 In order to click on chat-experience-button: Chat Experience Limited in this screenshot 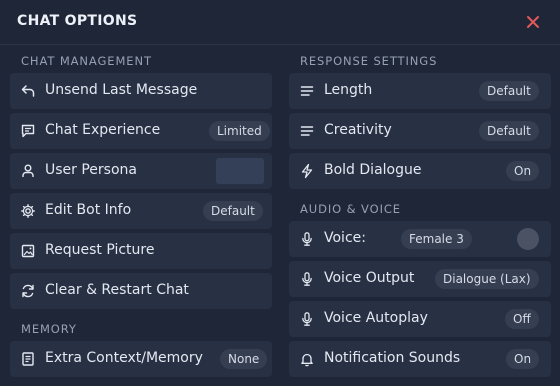, I will do `click(141, 131)`.